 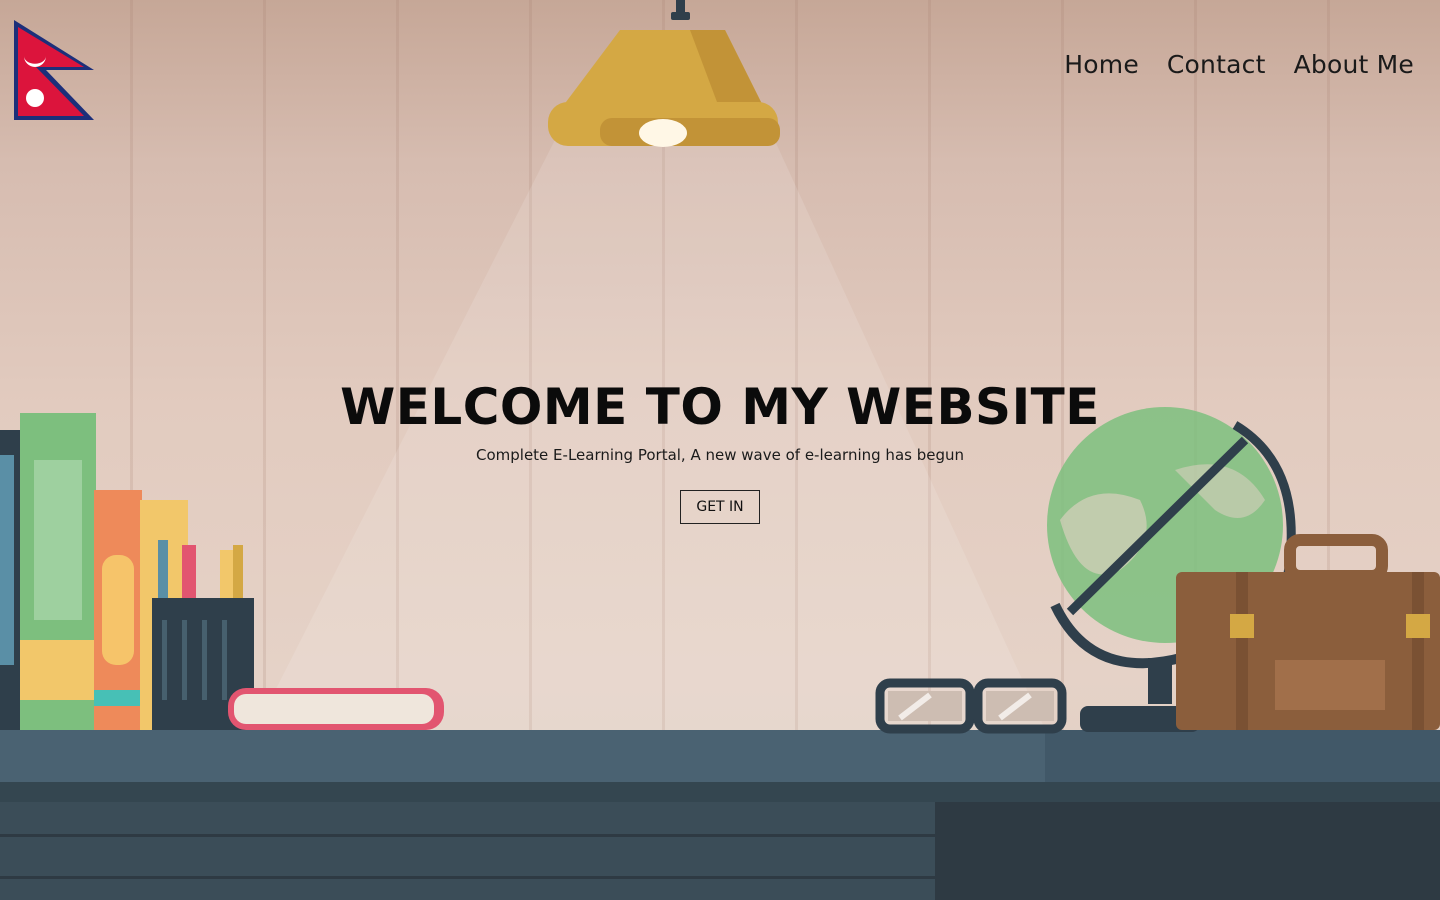 What do you see at coordinates (1354, 64) in the screenshot?
I see `nav-link-about-me: About Me` at bounding box center [1354, 64].